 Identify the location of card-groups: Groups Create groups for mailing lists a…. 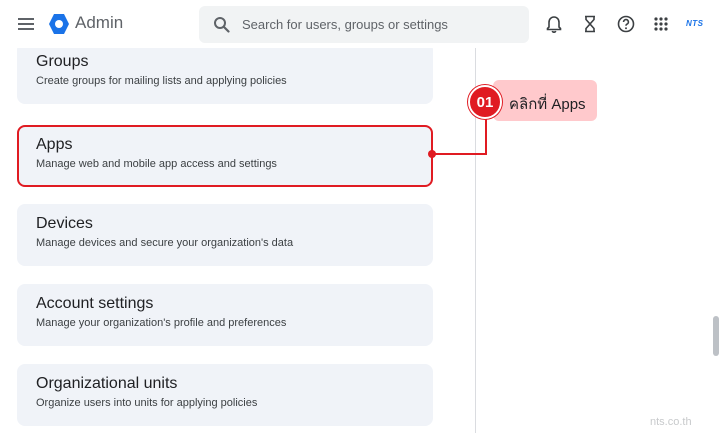
(225, 76).